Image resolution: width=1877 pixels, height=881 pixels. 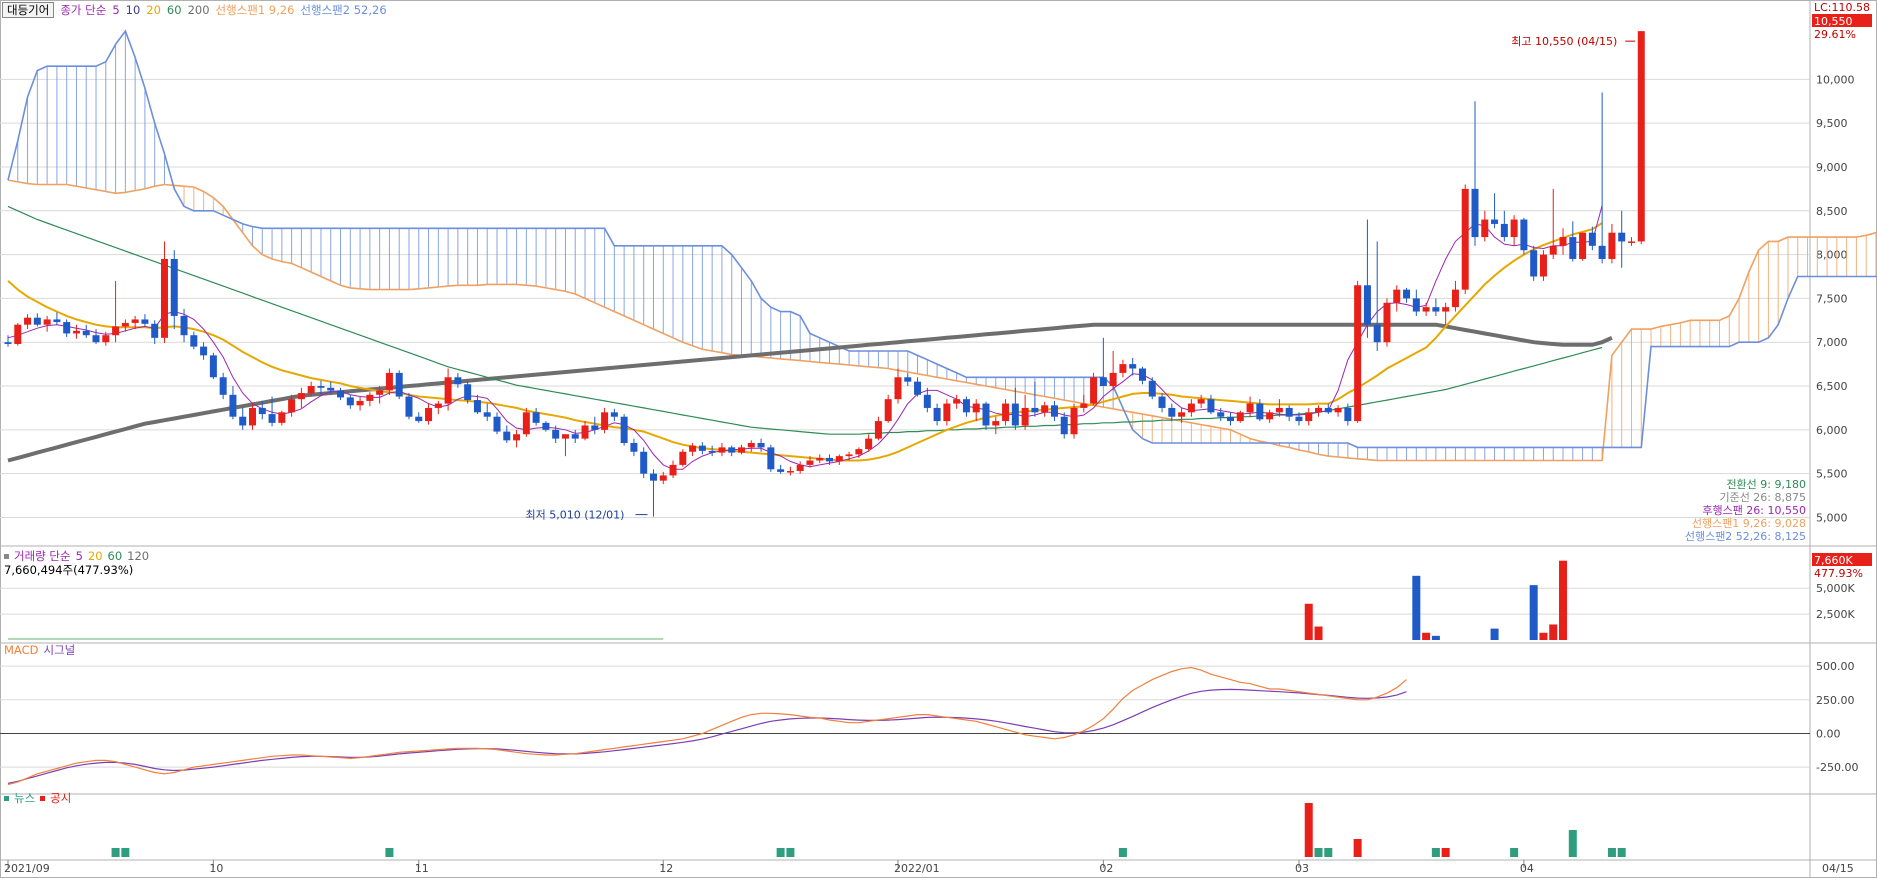 I want to click on price-ma-label: 종가 단순, so click(x=83, y=10).